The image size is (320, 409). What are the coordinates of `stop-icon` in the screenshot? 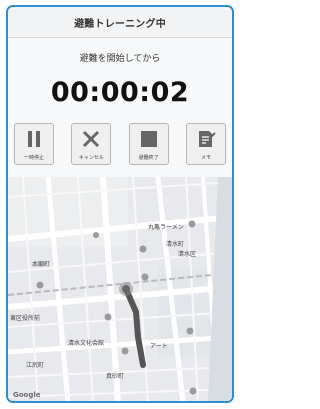 It's located at (148, 139).